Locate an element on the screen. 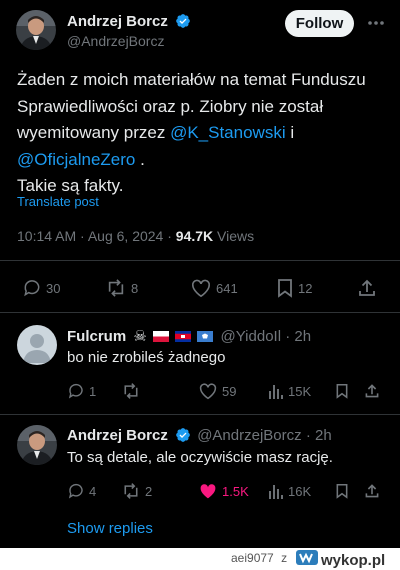  like-action: 641 is located at coordinates (214, 288).